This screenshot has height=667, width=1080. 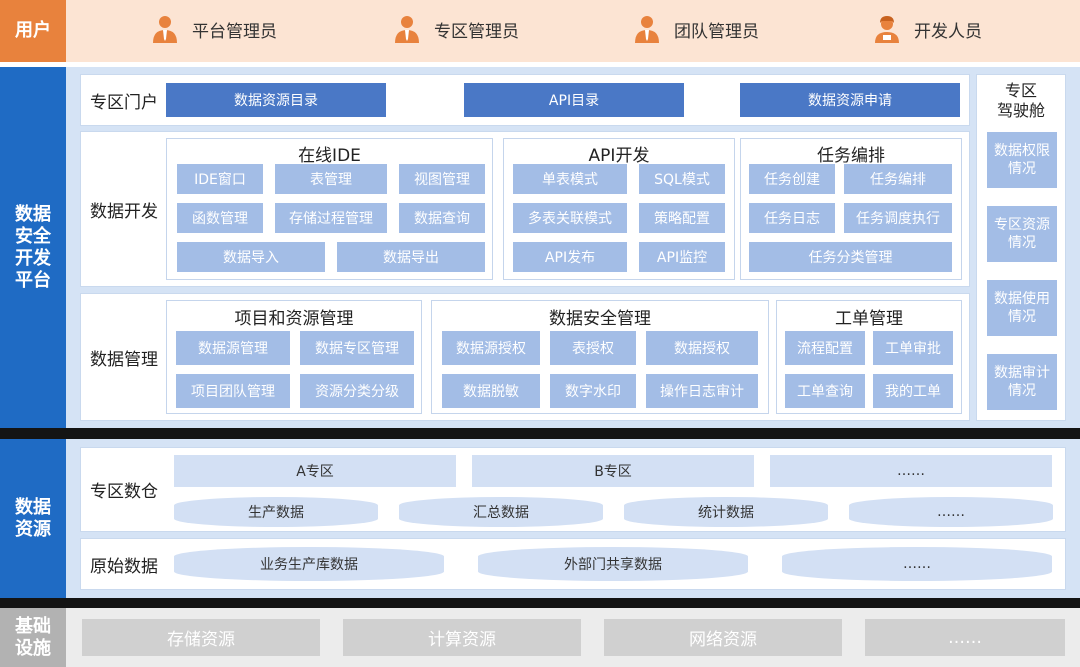 What do you see at coordinates (682, 218) in the screenshot?
I see `policy-config-item: 策略配置` at bounding box center [682, 218].